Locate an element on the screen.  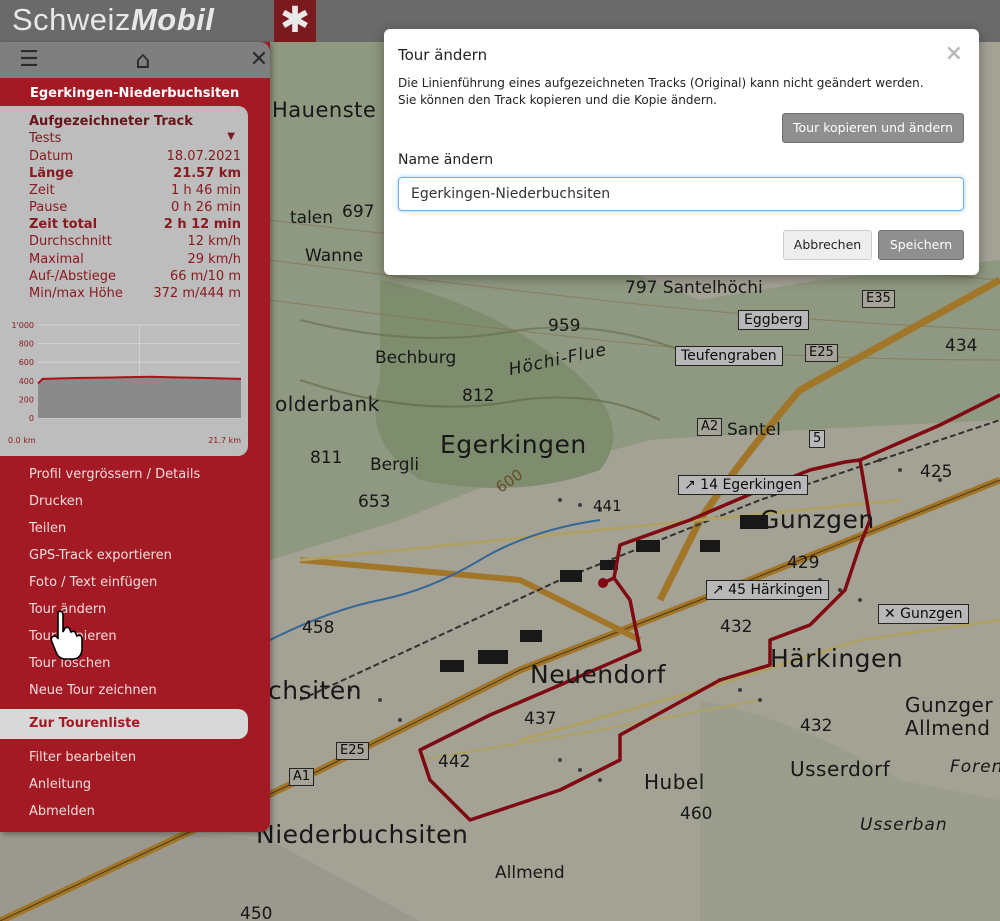
stat-value: 0 h 26 min is located at coordinates (206, 208).